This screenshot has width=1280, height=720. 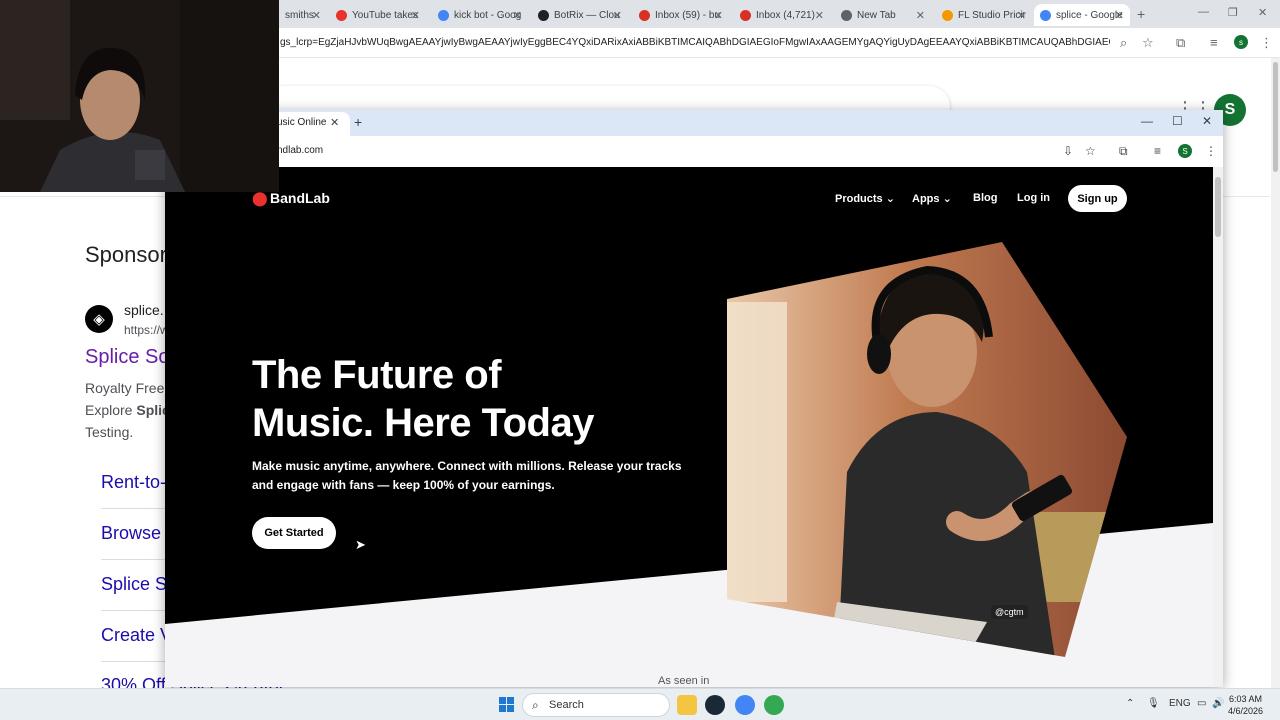 What do you see at coordinates (1246, 711) in the screenshot?
I see `clock-date: 4/6/2026` at bounding box center [1246, 711].